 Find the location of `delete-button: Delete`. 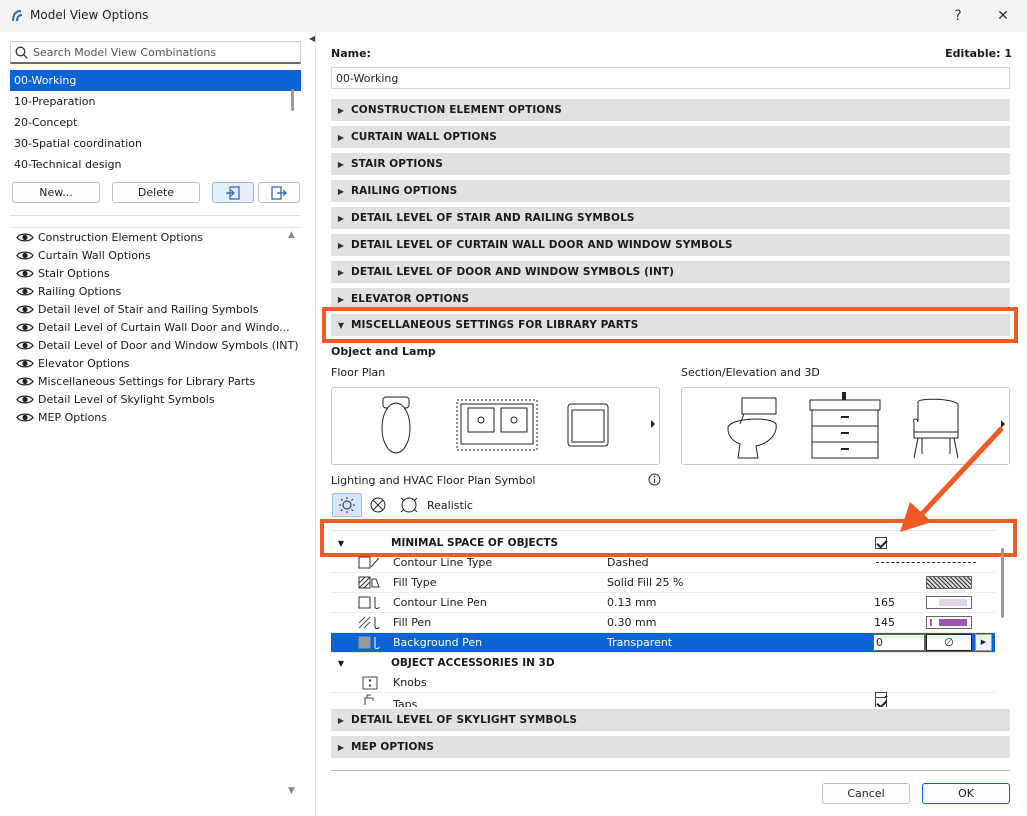

delete-button: Delete is located at coordinates (156, 192).